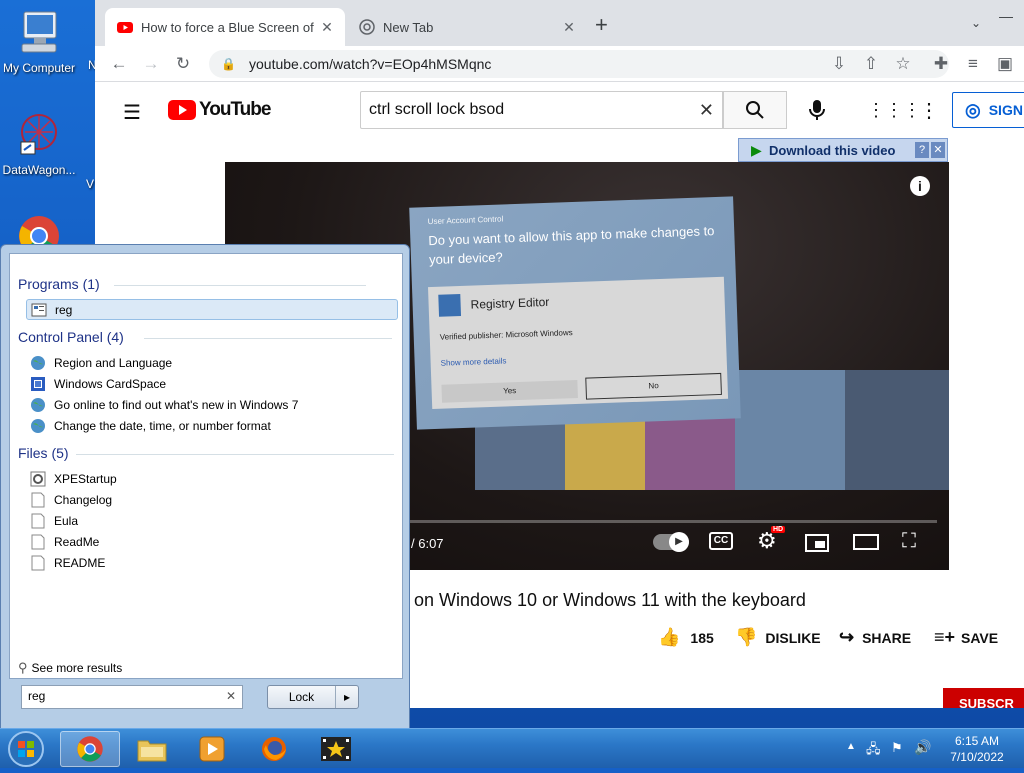 Image resolution: width=1024 pixels, height=773 pixels. I want to click on result-item: Region and Language, so click(212, 362).